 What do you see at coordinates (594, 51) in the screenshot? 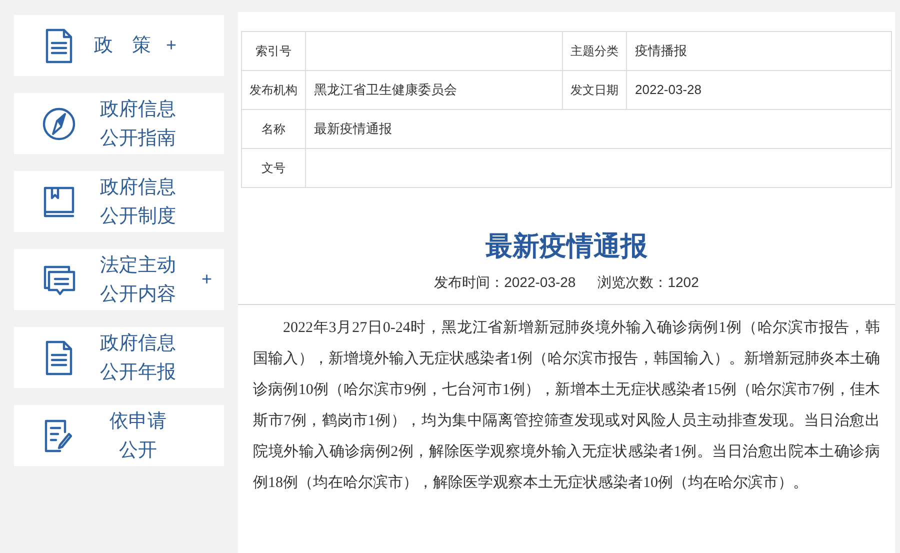
I see `field-label: 主题分类` at bounding box center [594, 51].